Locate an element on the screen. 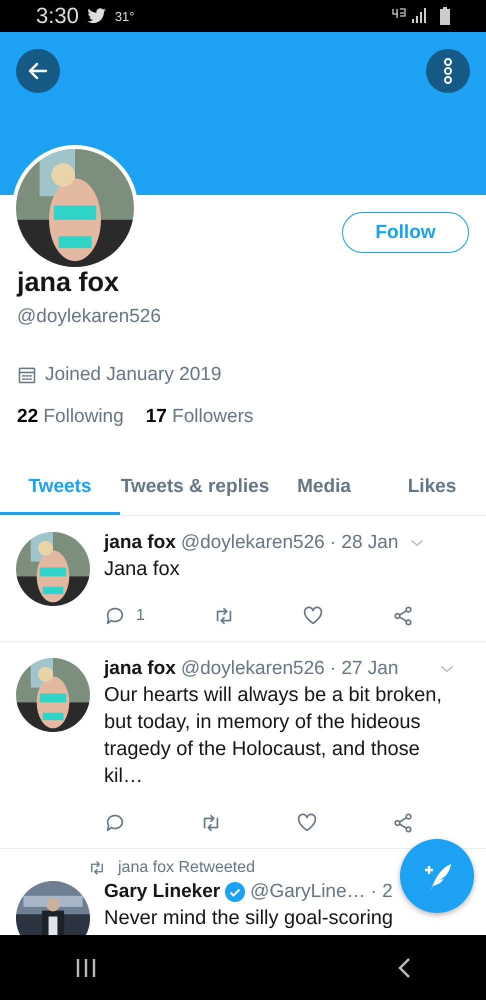 This screenshot has height=1000, width=486. reply-button is located at coordinates (115, 823).